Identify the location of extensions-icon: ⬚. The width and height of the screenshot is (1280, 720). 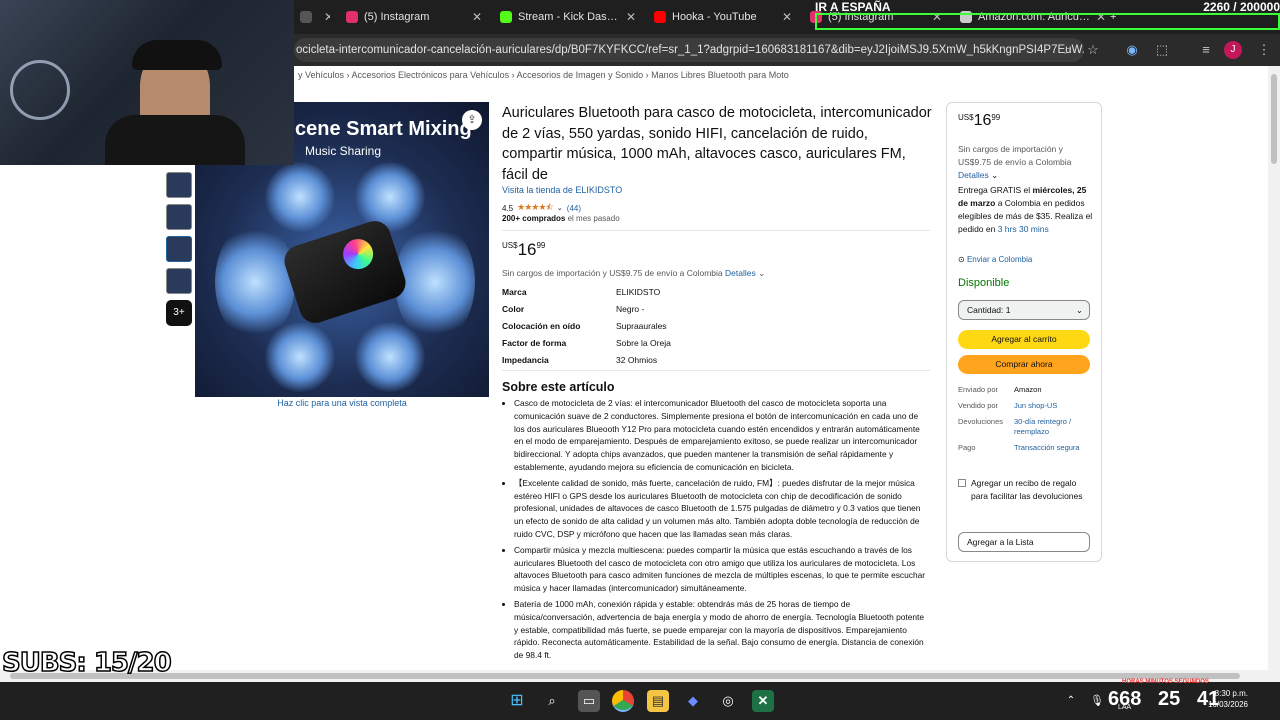
(1162, 50).